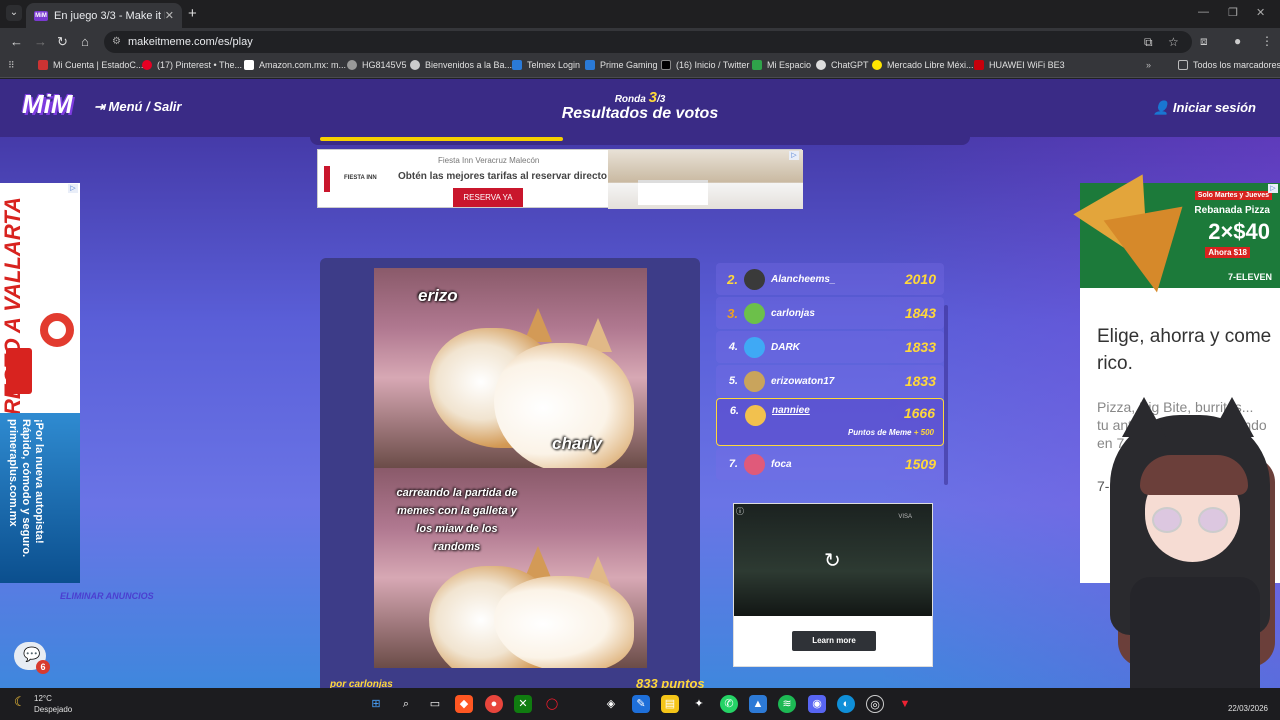 This screenshot has width=1280, height=720. I want to click on close-tab-icon: ✕, so click(169, 15).